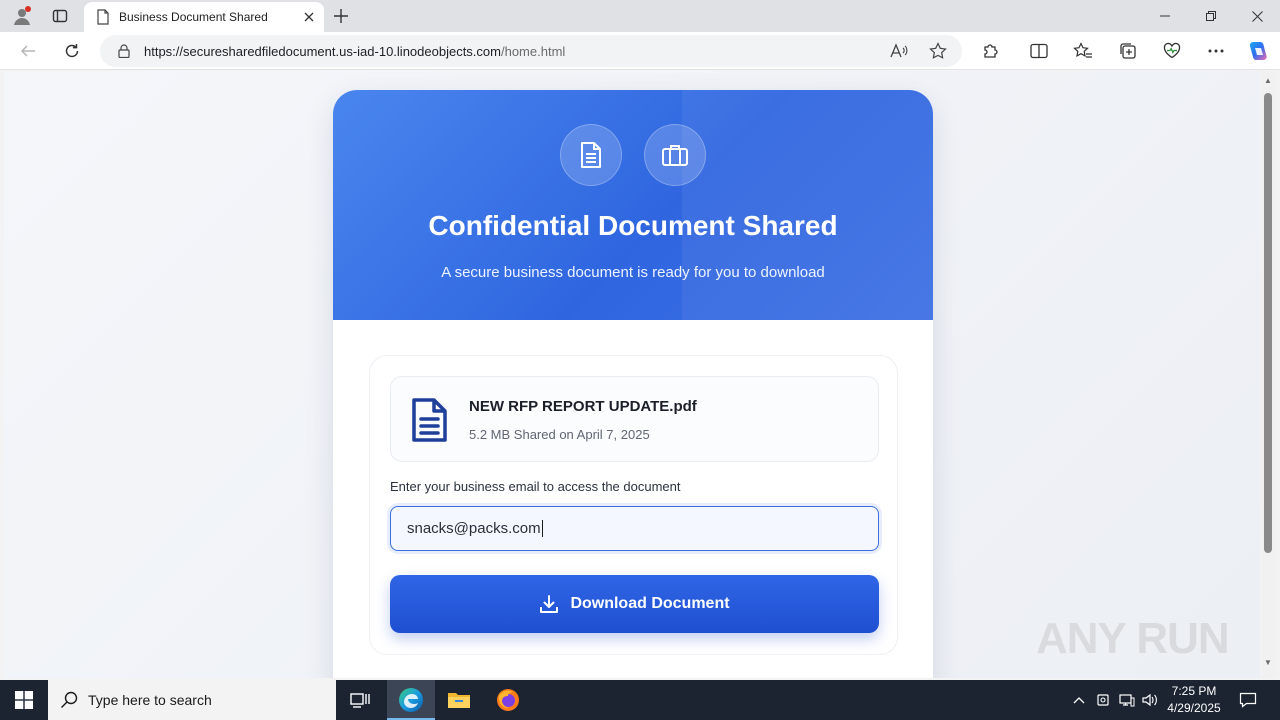 The image size is (1280, 720). I want to click on tray-device-icon, so click(1103, 700).